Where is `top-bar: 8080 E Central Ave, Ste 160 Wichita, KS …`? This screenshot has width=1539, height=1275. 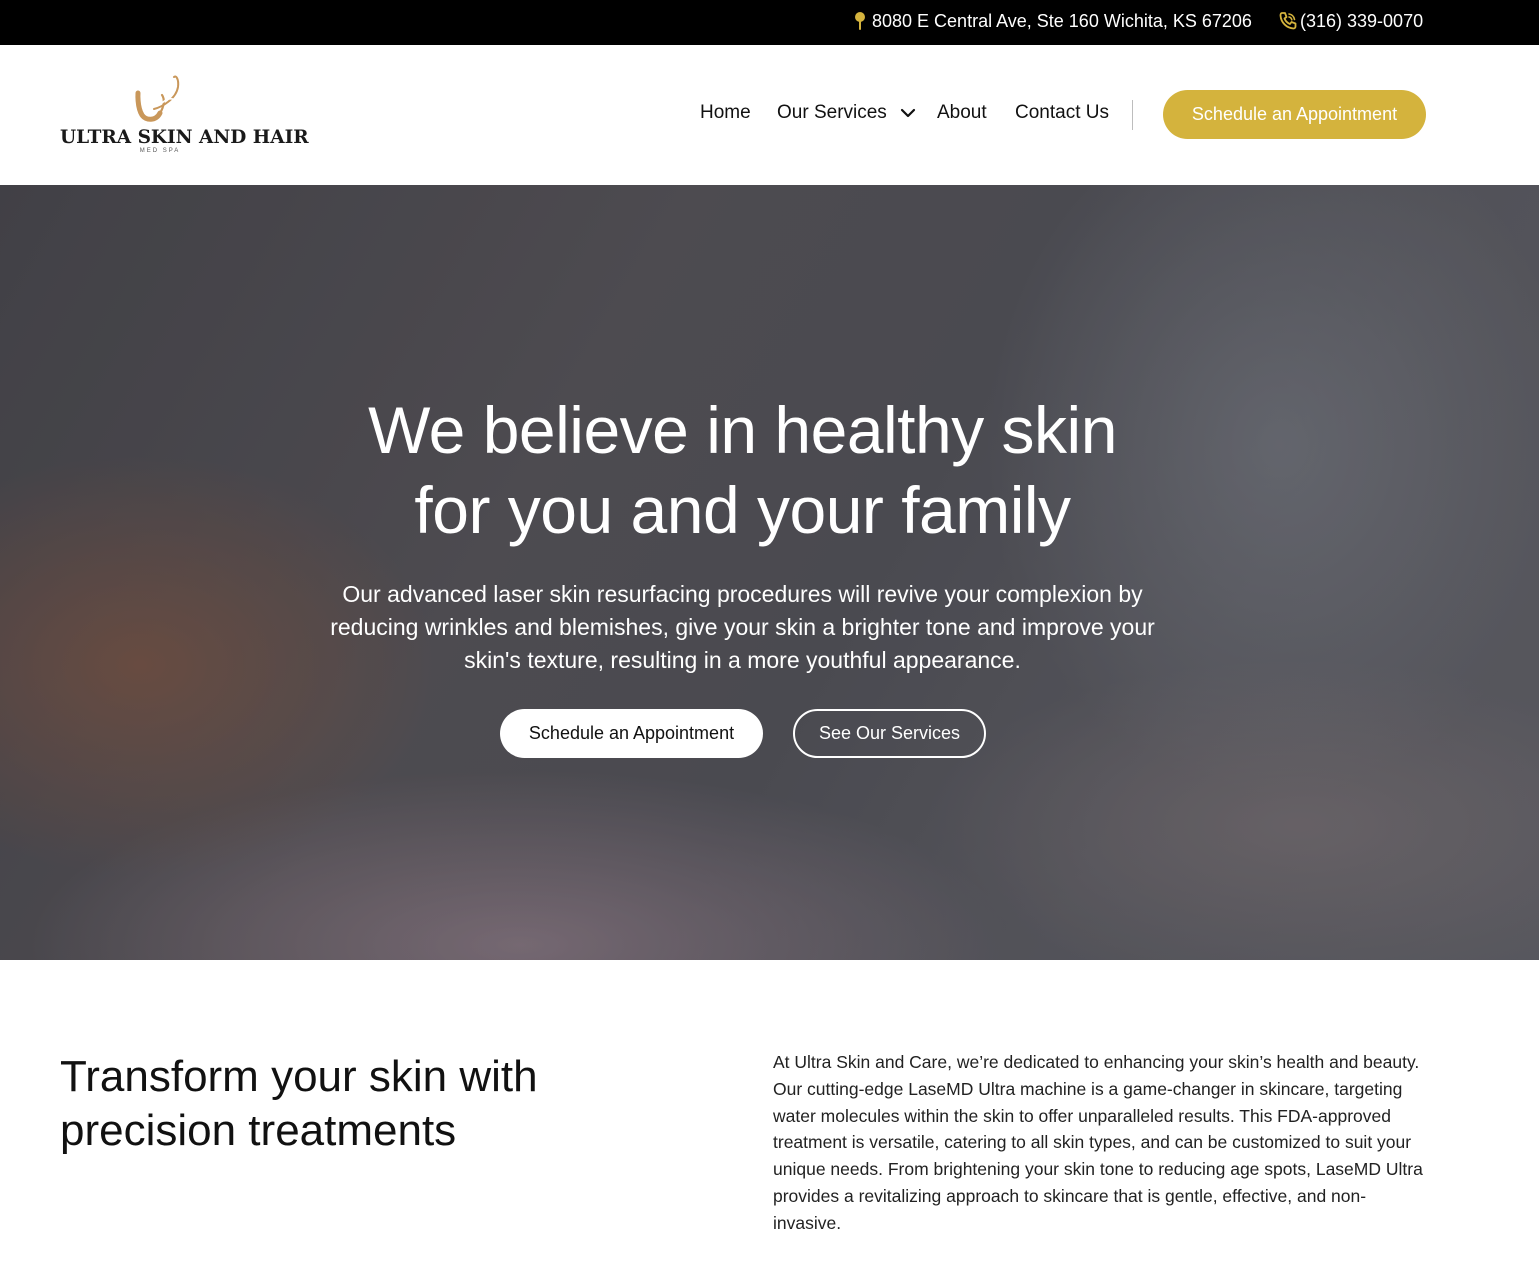 top-bar: 8080 E Central Ave, Ste 160 Wichita, KS … is located at coordinates (769, 22).